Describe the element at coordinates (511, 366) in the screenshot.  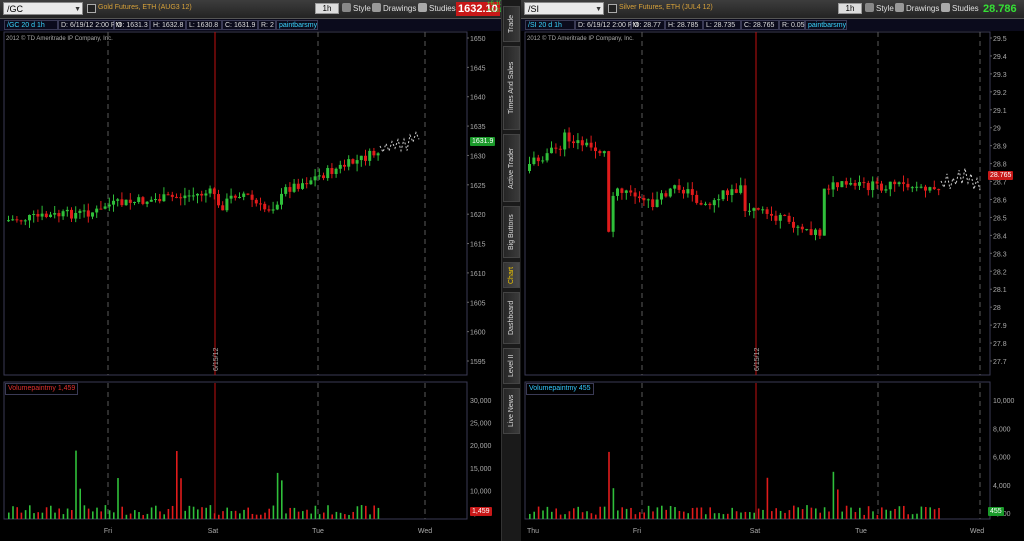
I see `tab-level-ii: Level II` at that location.